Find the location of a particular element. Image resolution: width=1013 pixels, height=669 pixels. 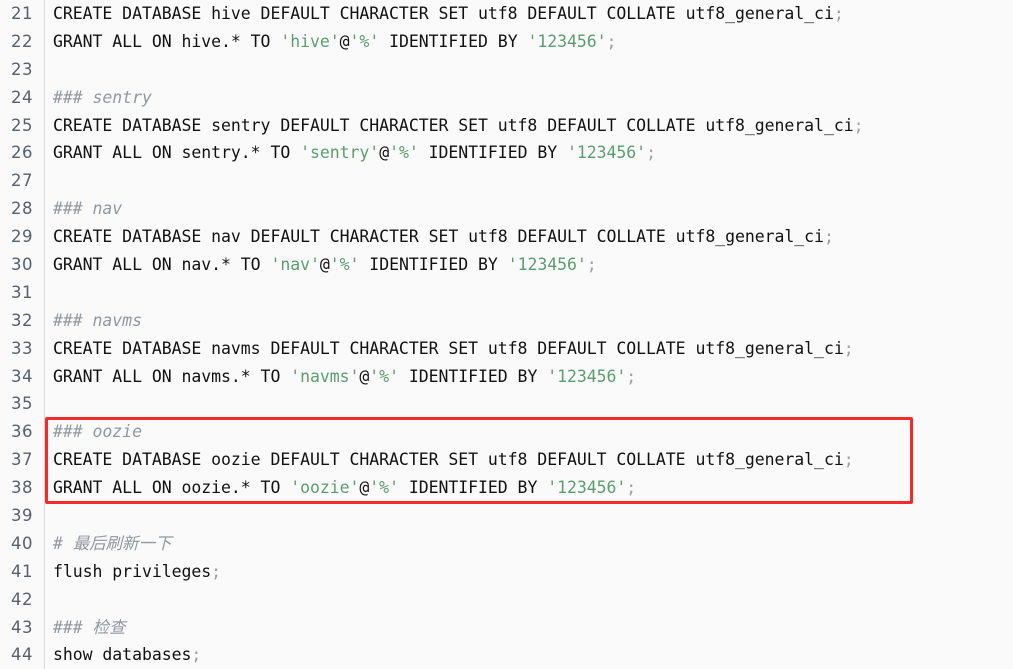

code-line: 41 flush privileges; is located at coordinates (506, 572).